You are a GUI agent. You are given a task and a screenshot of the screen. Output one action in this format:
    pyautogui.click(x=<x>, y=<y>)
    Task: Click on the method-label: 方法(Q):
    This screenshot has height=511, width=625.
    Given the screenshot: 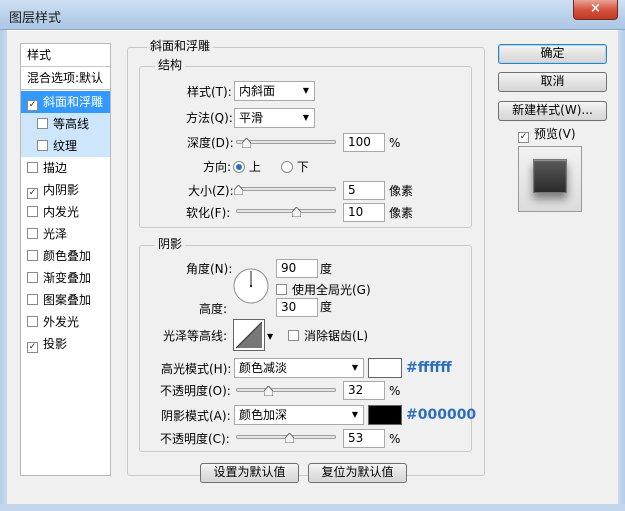 What is the action you would take?
    pyautogui.click(x=209, y=118)
    